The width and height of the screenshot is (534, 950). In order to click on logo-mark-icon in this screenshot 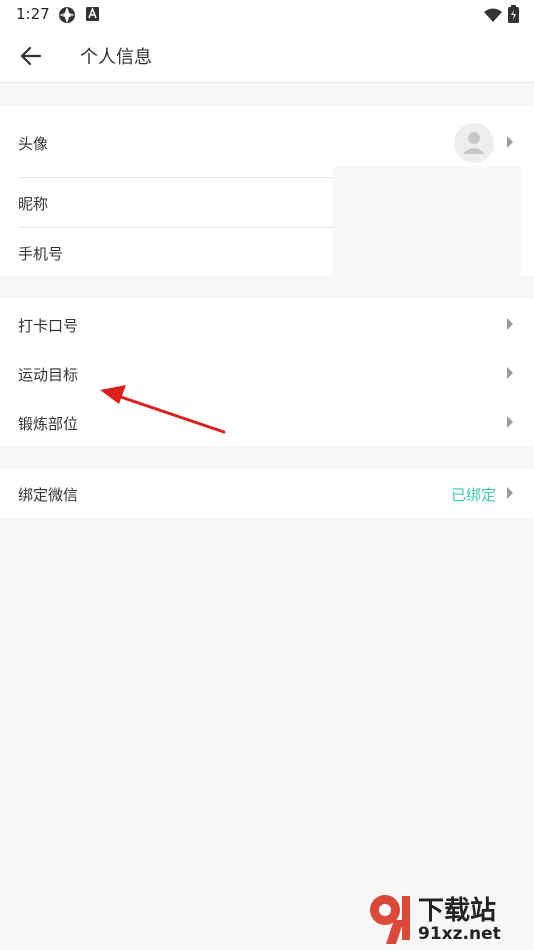, I will do `click(390, 919)`.